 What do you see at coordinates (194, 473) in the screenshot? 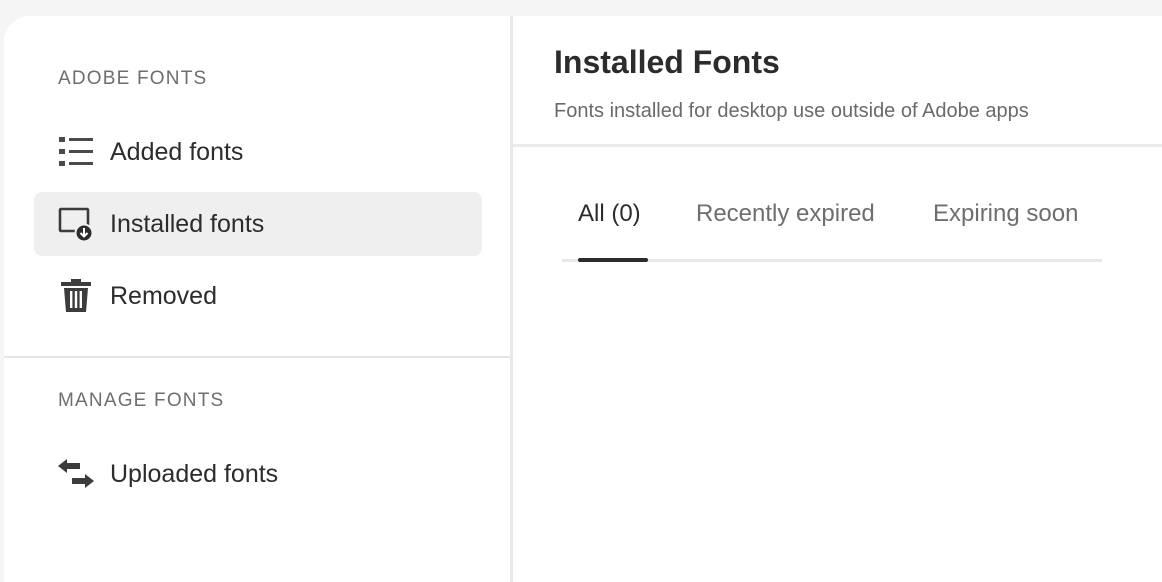
I see `sidebar-item-label: Uploaded fonts` at bounding box center [194, 473].